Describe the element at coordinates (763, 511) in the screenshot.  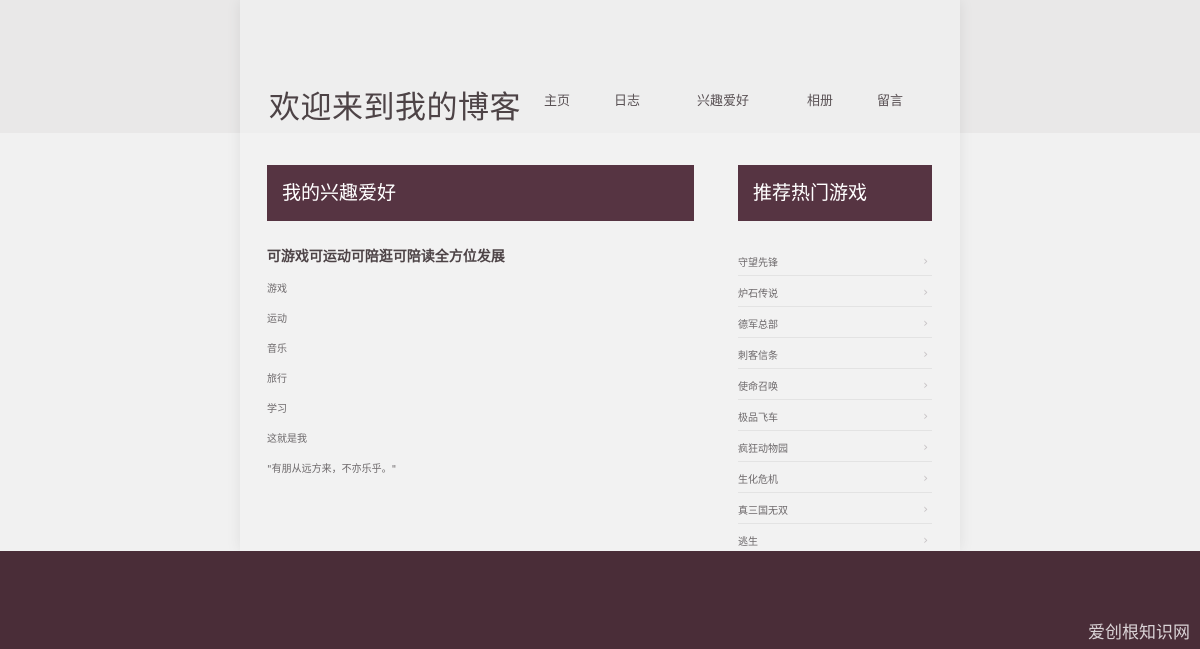
I see `game-label: 真三国无双` at that location.